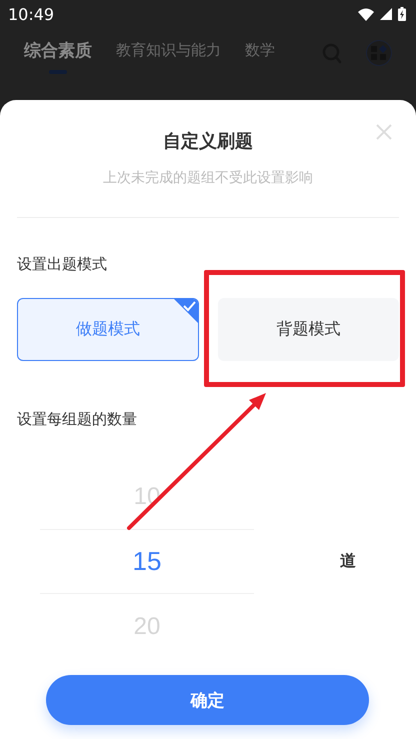 The image size is (416, 739). What do you see at coordinates (58, 53) in the screenshot?
I see `category-tab: 综合素质` at bounding box center [58, 53].